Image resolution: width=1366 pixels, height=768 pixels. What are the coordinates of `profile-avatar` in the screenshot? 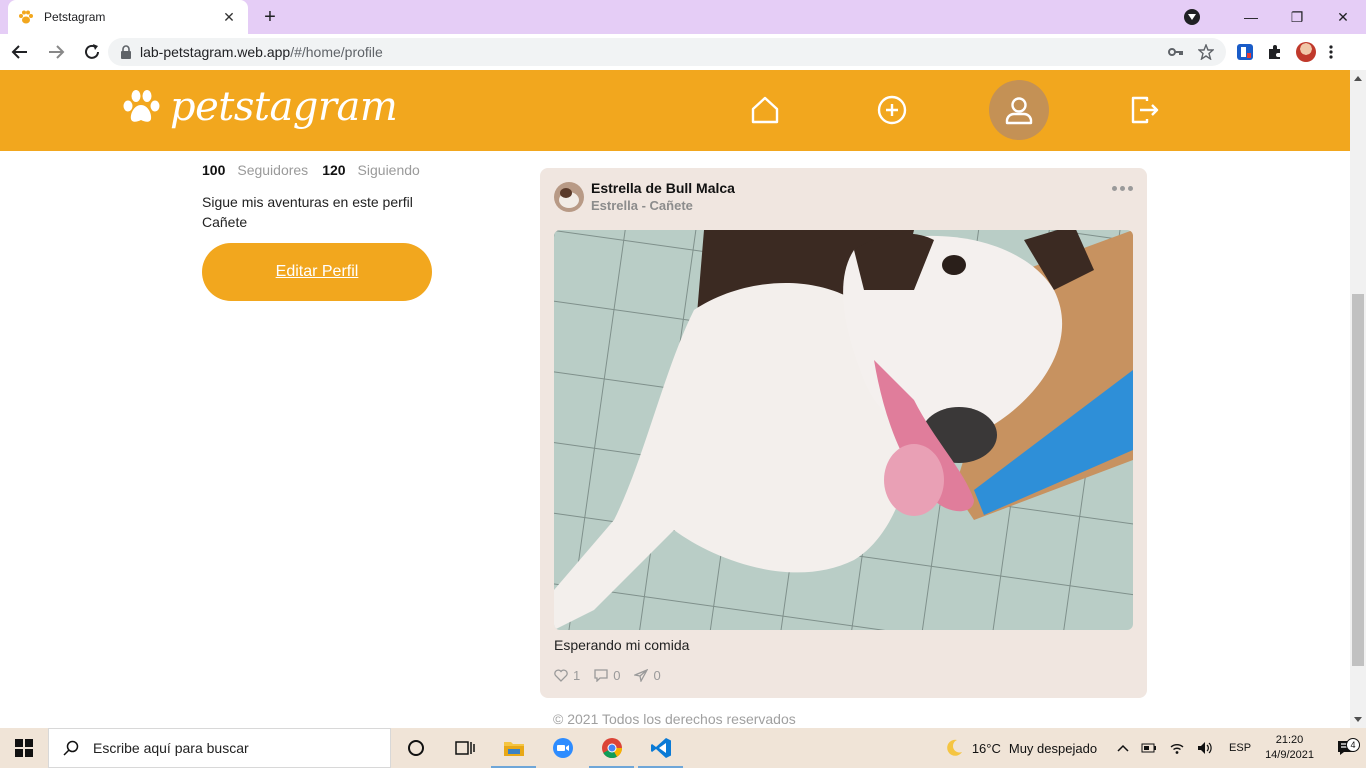 It's located at (1306, 52).